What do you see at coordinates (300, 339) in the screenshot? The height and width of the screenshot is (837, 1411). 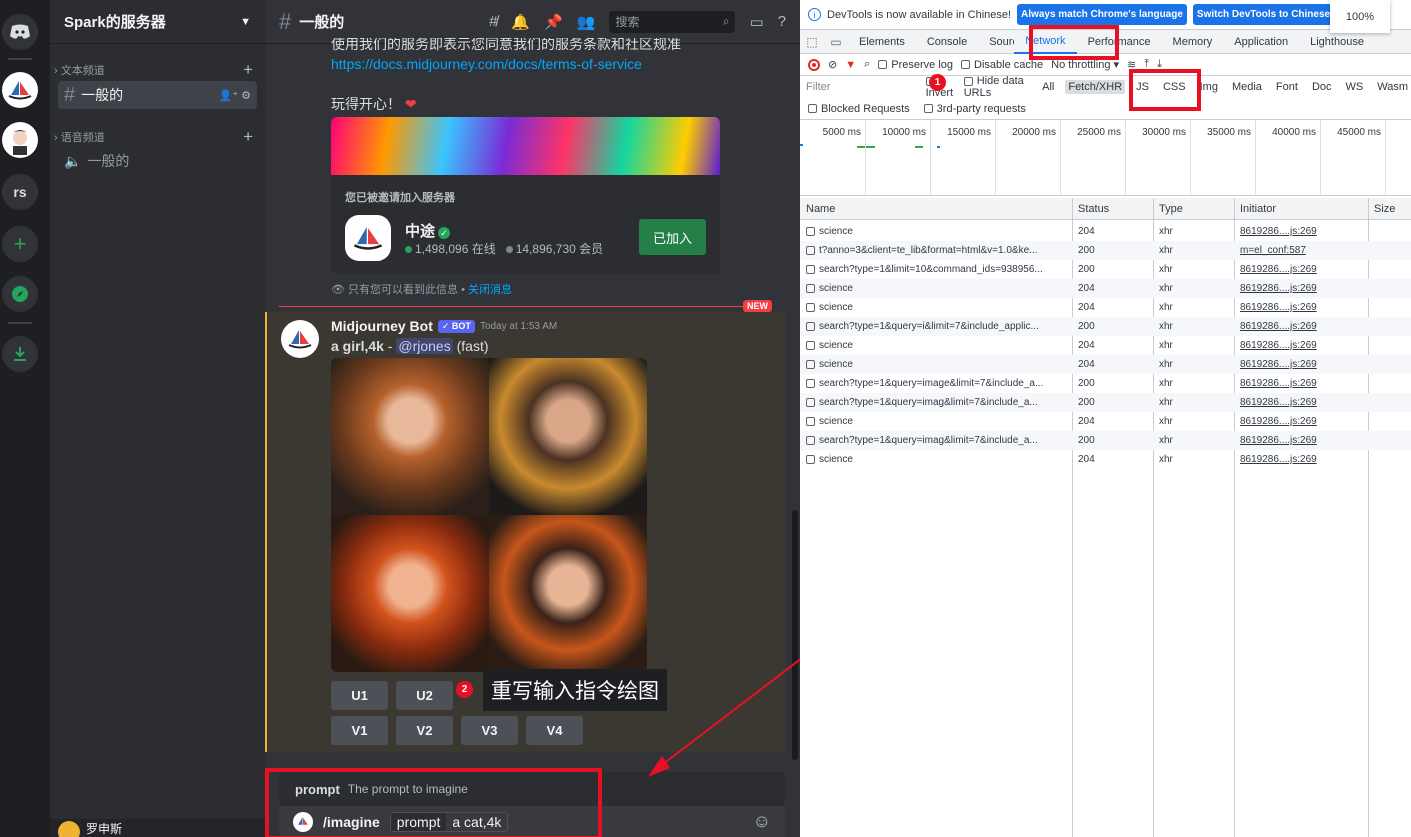 I see `bot-avatar` at bounding box center [300, 339].